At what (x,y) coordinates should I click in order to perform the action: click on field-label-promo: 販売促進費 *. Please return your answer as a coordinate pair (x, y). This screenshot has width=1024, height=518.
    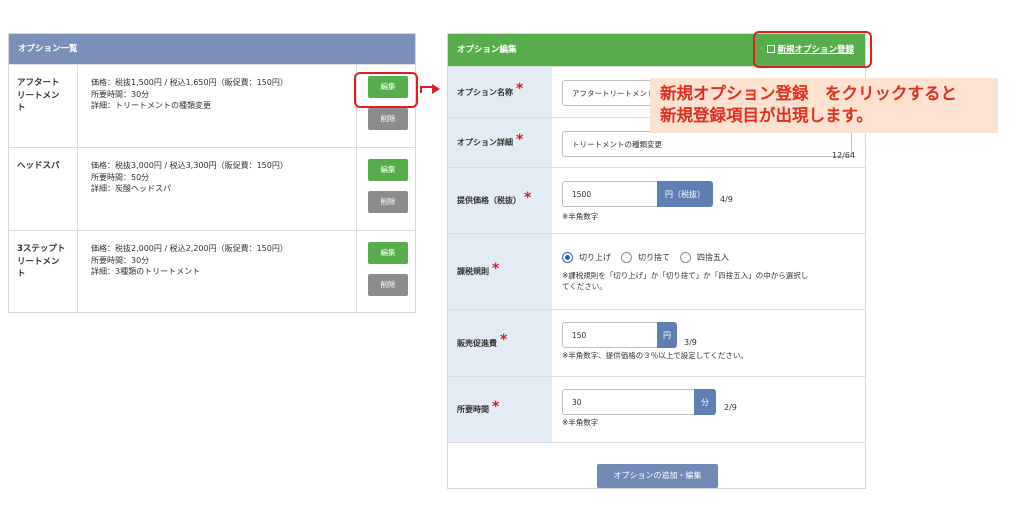
    Looking at the image, I should click on (500, 343).